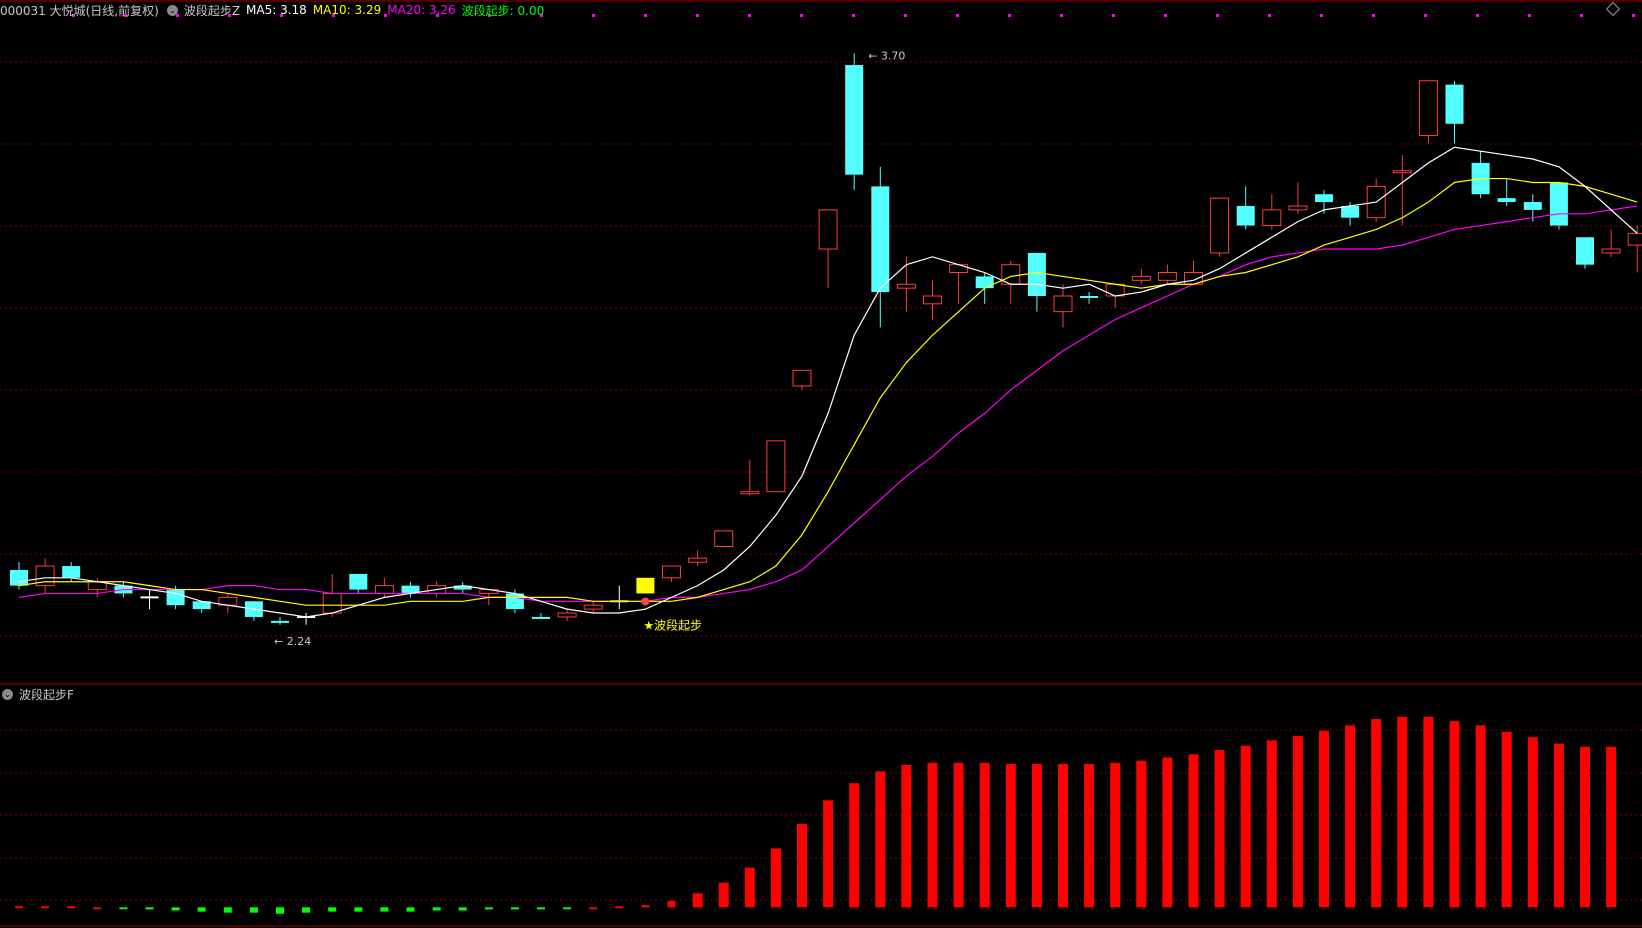 The width and height of the screenshot is (1642, 928). Describe the element at coordinates (886, 55) in the screenshot. I see `high-price-label: ← 3.70` at that location.